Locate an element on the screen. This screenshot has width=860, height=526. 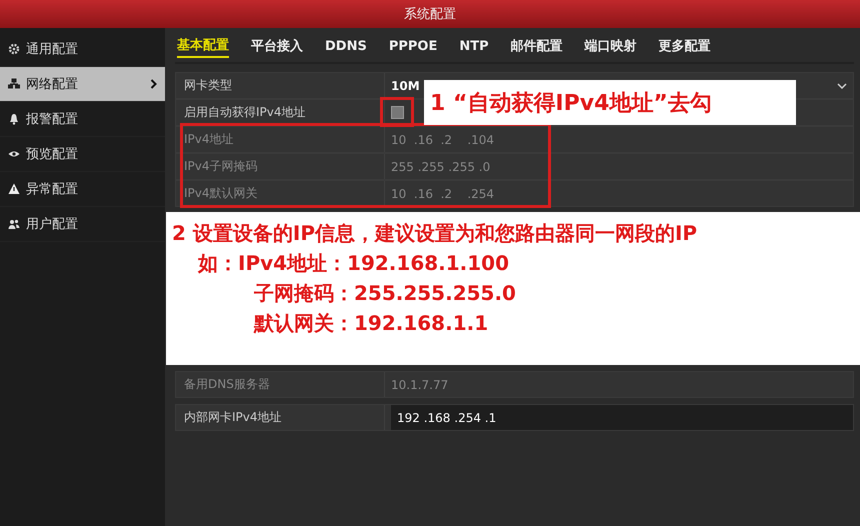
field-label: IPv4地址 is located at coordinates (280, 139).